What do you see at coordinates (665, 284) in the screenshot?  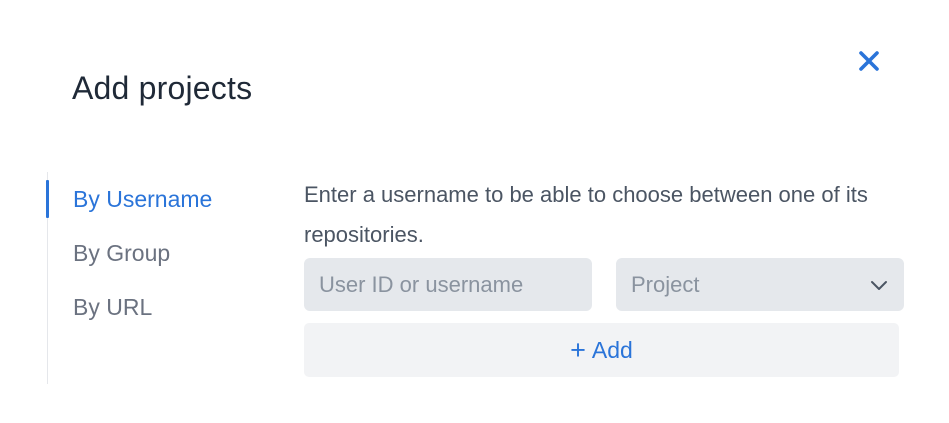 I see `project-select-value: Project` at bounding box center [665, 284].